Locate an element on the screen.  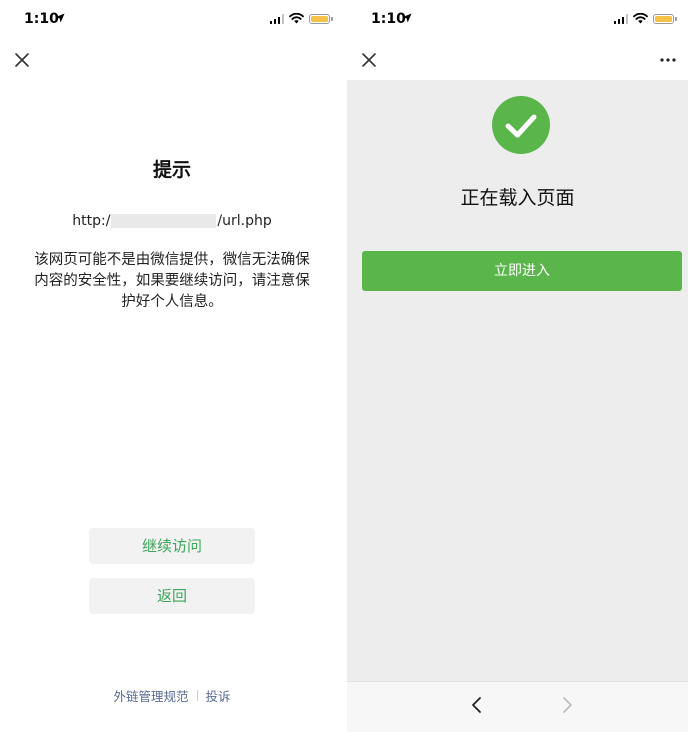
browser-toolbar is located at coordinates (517, 706).